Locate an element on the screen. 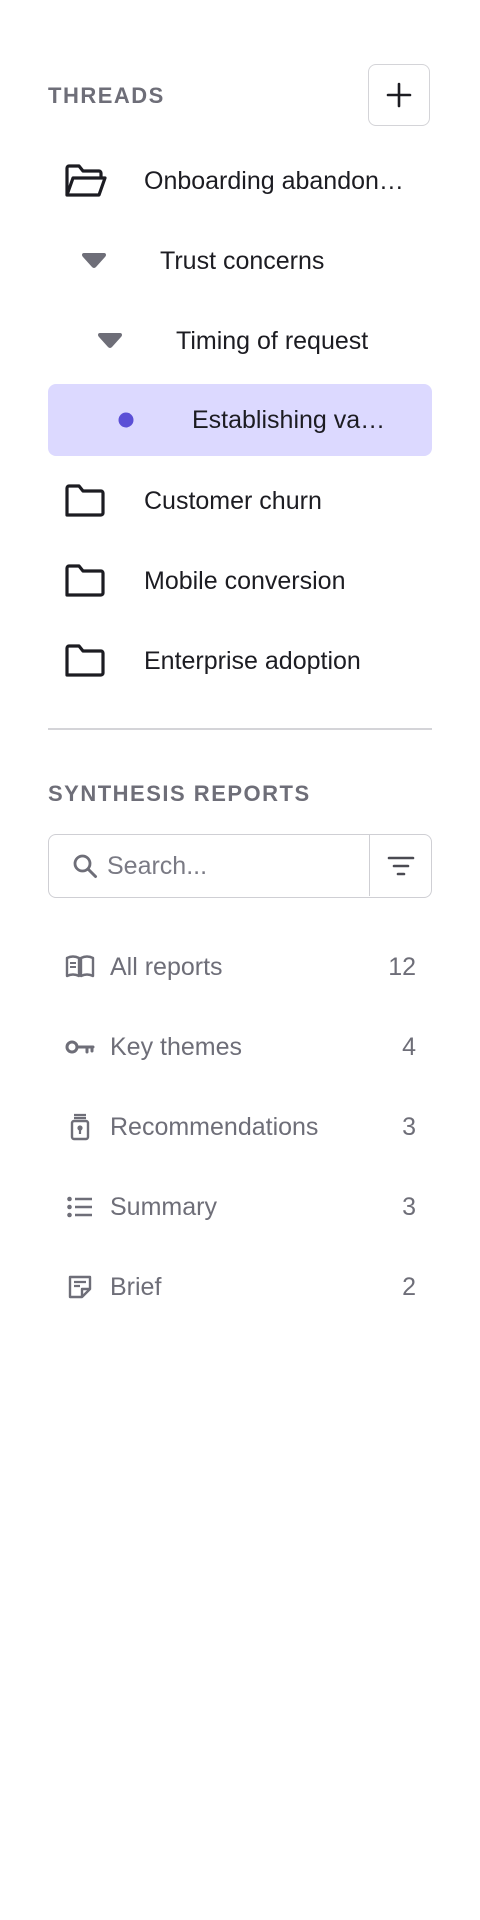 The image size is (480, 1920). report-search is located at coordinates (240, 866).